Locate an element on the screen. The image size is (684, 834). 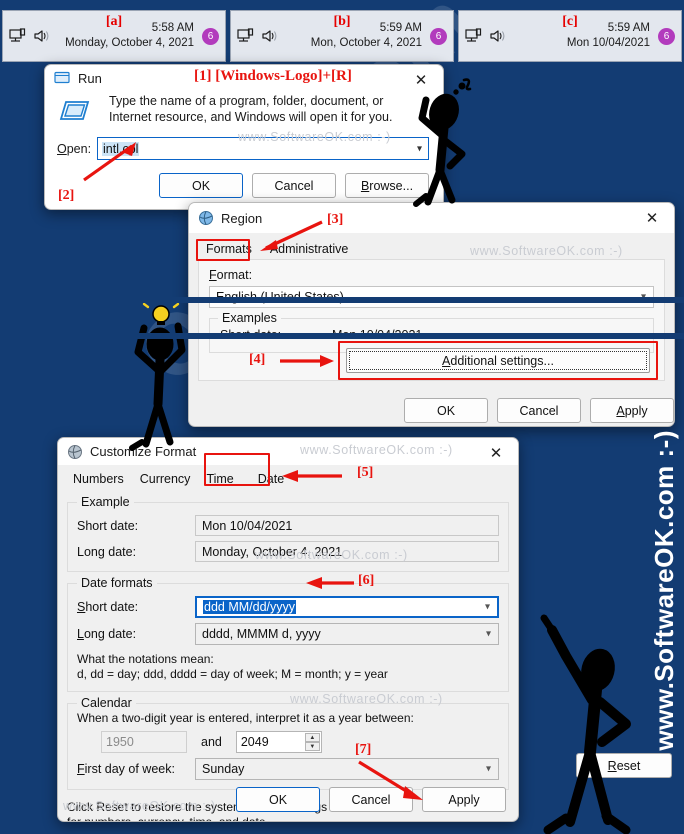
example-longdate-row: Long date: Monday, October 4, 2021 is located at coordinates (288, 551).